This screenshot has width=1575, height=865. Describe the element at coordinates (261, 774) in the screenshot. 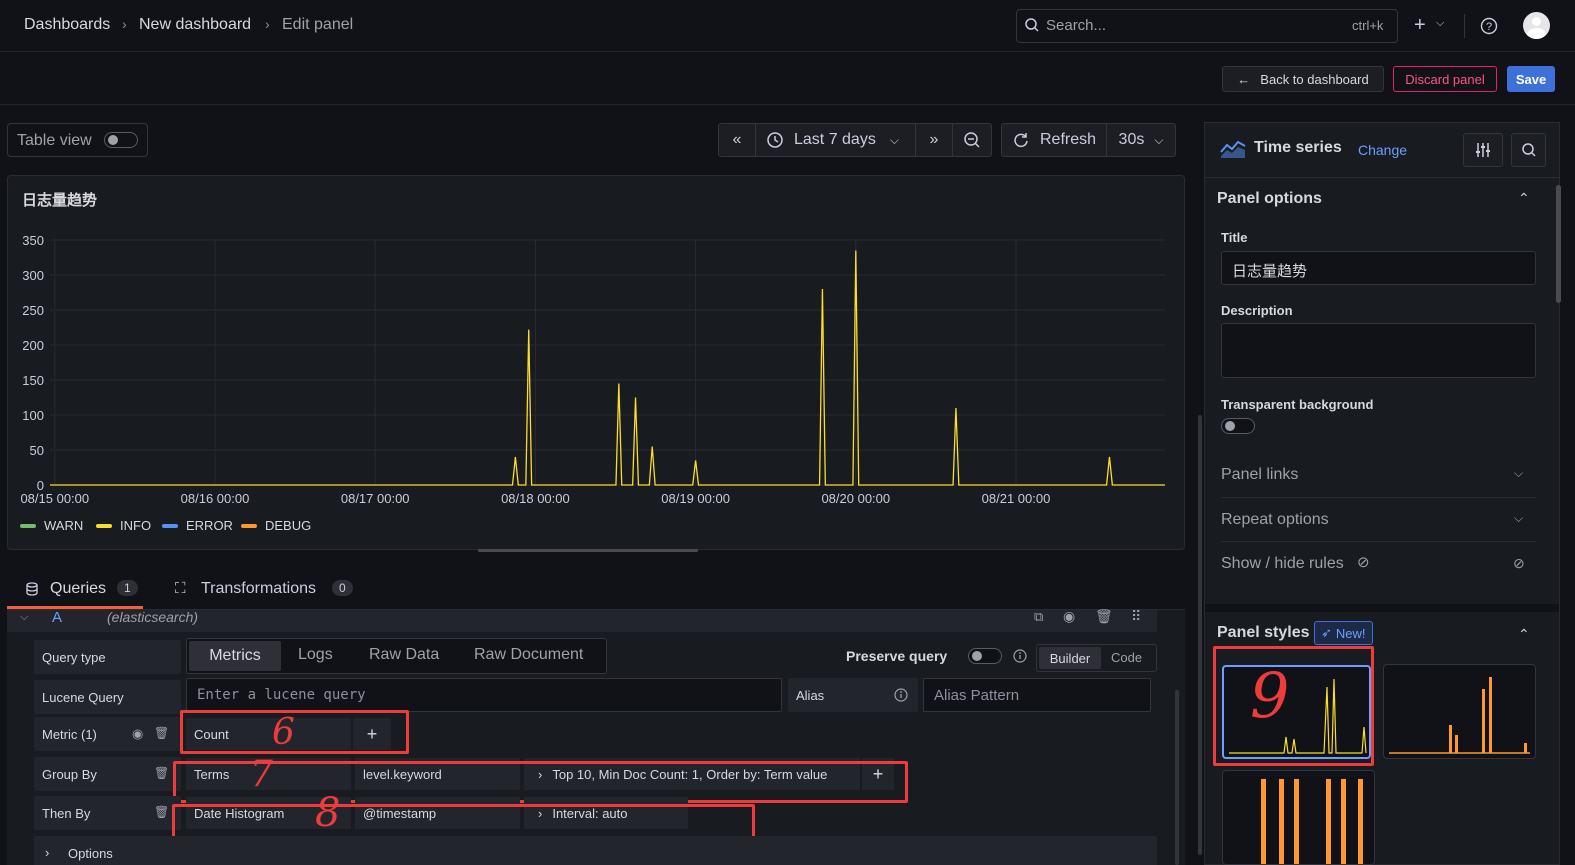

I see `annotation-number-7: 7` at that location.